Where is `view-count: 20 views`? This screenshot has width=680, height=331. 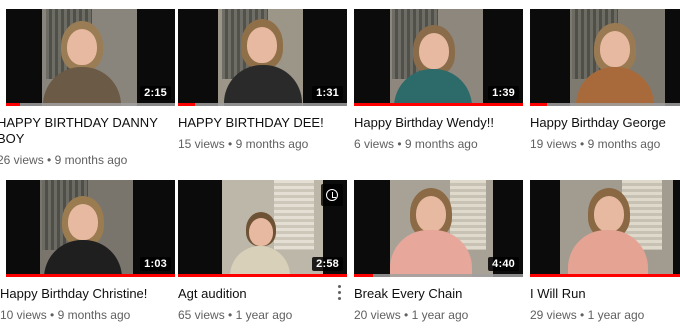
view-count: 20 views is located at coordinates (377, 315).